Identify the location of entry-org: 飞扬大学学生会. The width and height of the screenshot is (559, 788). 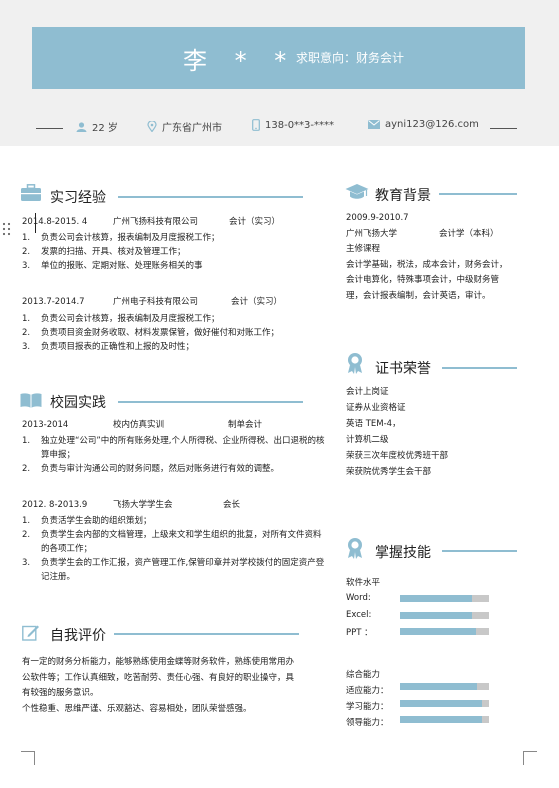
(143, 505).